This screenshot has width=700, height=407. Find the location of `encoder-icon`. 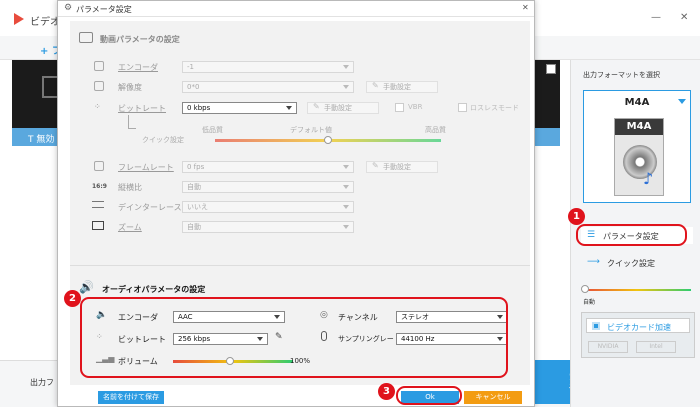

encoder-icon is located at coordinates (99, 66).